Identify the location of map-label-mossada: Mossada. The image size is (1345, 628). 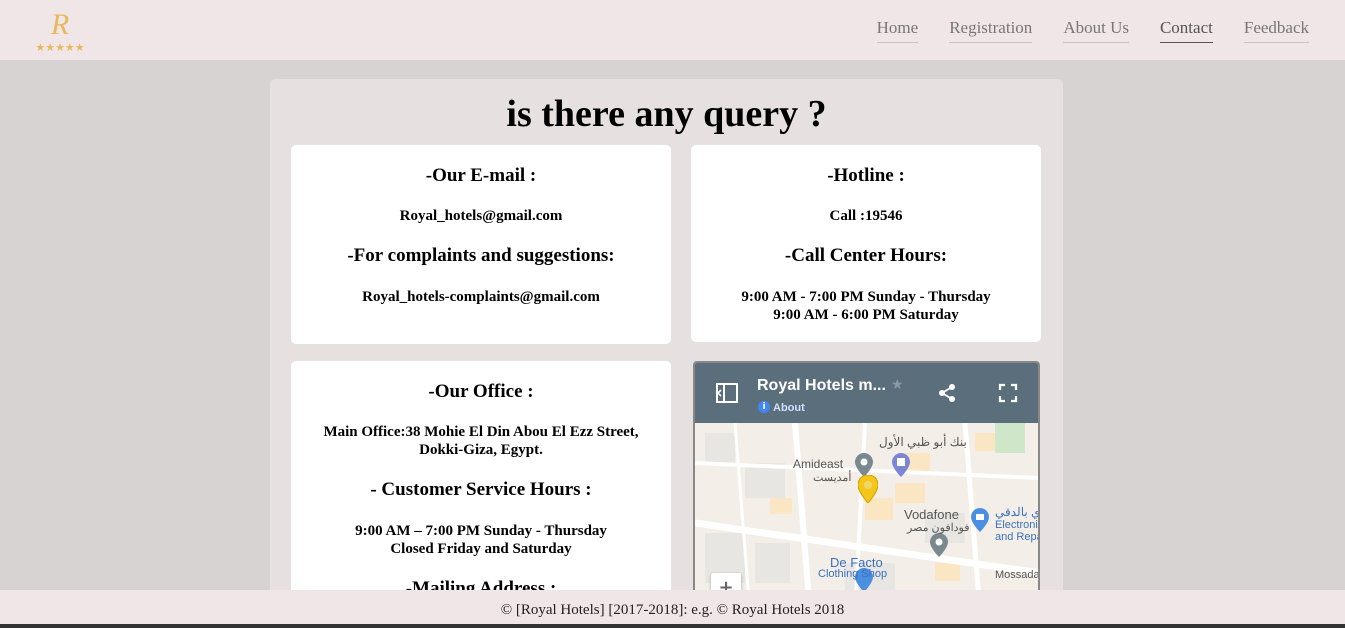
(1017, 575).